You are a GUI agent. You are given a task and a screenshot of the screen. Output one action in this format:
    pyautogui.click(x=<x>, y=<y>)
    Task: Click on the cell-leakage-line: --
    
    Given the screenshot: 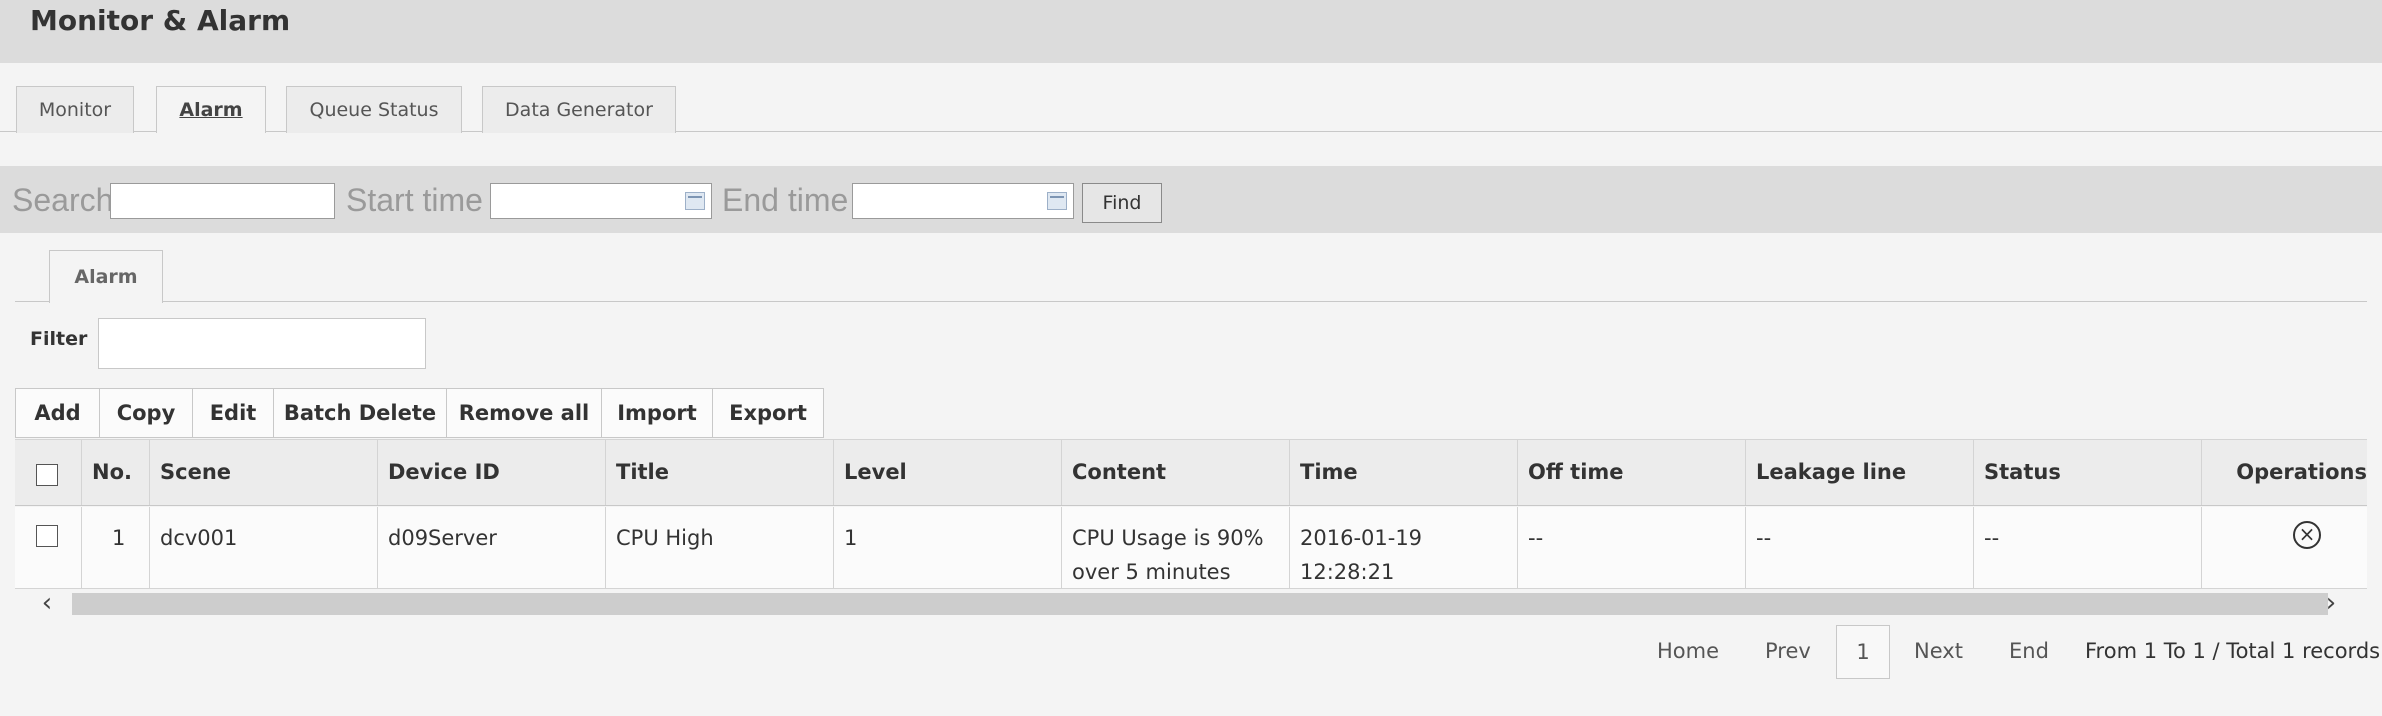 What is the action you would take?
    pyautogui.click(x=1860, y=547)
    